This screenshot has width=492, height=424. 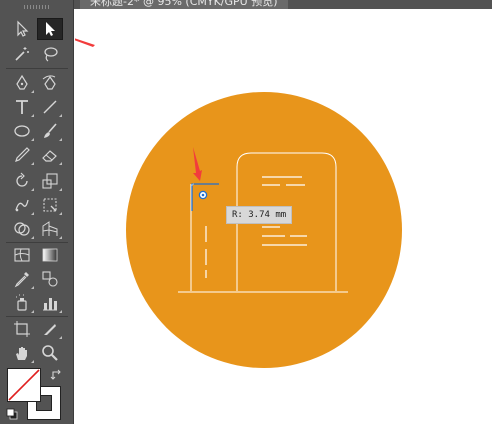 I want to click on magic-wand-tool, so click(x=22, y=54).